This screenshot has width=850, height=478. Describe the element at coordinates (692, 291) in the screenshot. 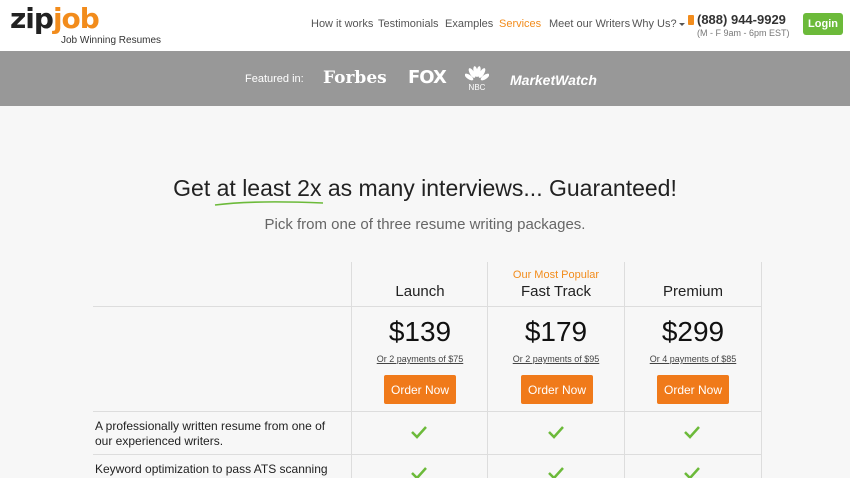

I see `plan-name-premium: Premium` at that location.